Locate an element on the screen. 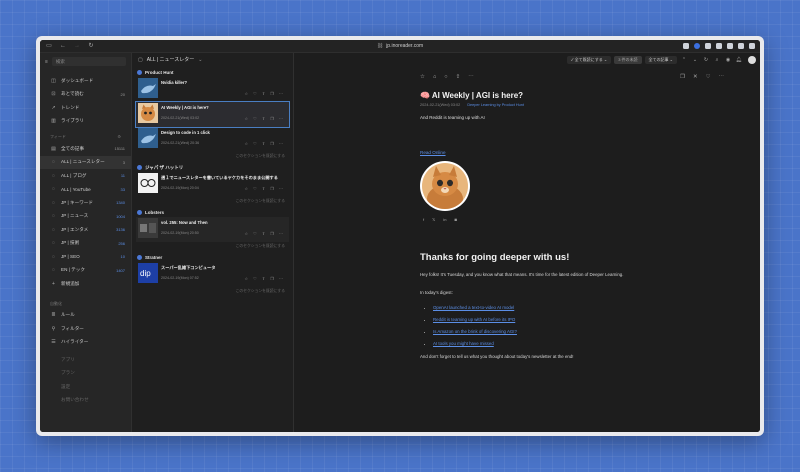 This screenshot has width=800, height=472. sidebar-feed-item: ◌ ALL | ニュースレター 3 is located at coordinates (85, 162).